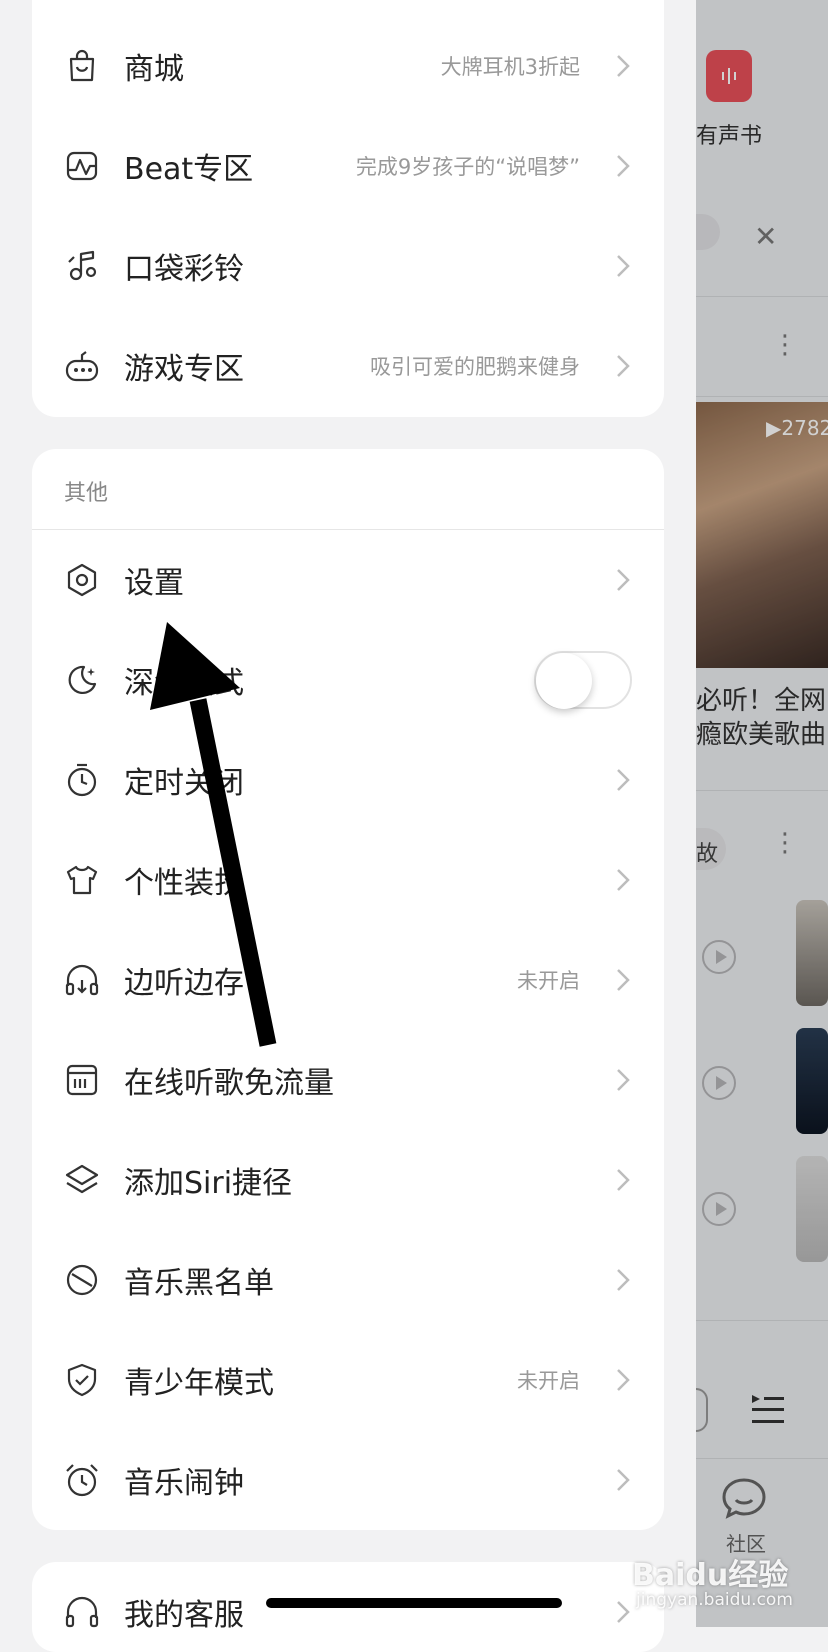  What do you see at coordinates (348, 880) in the screenshot?
I see `menu-item-personal-theme: 个性装扮` at bounding box center [348, 880].